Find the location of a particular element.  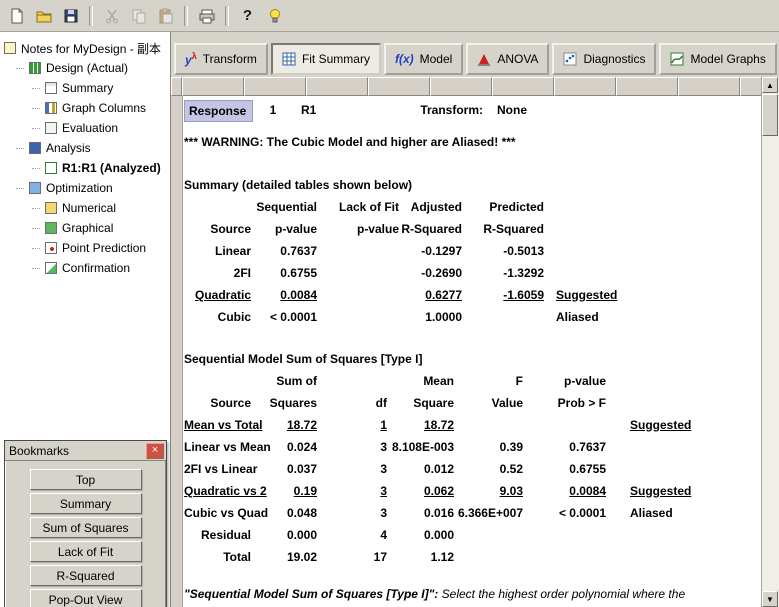

save-button is located at coordinates (70, 16).